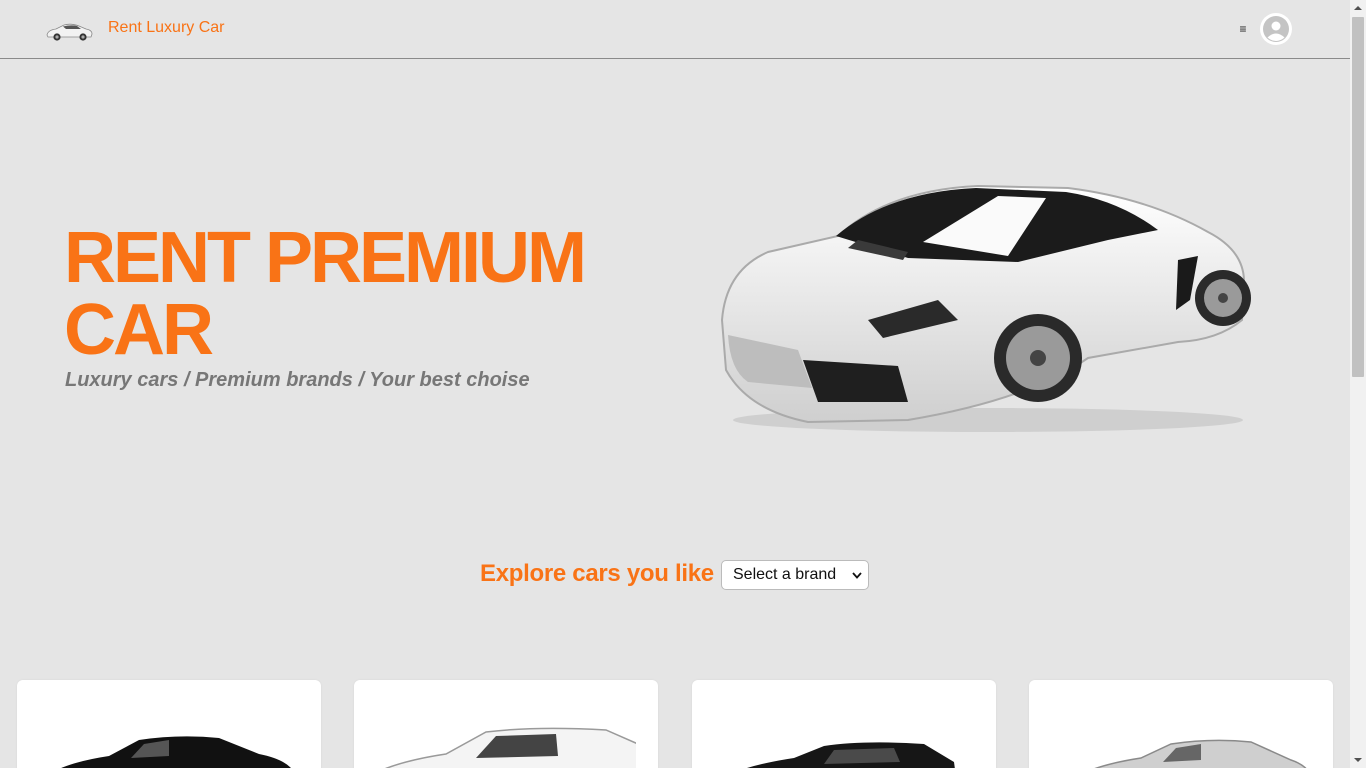 The width and height of the screenshot is (1366, 768). I want to click on logo-car-icon, so click(69, 31).